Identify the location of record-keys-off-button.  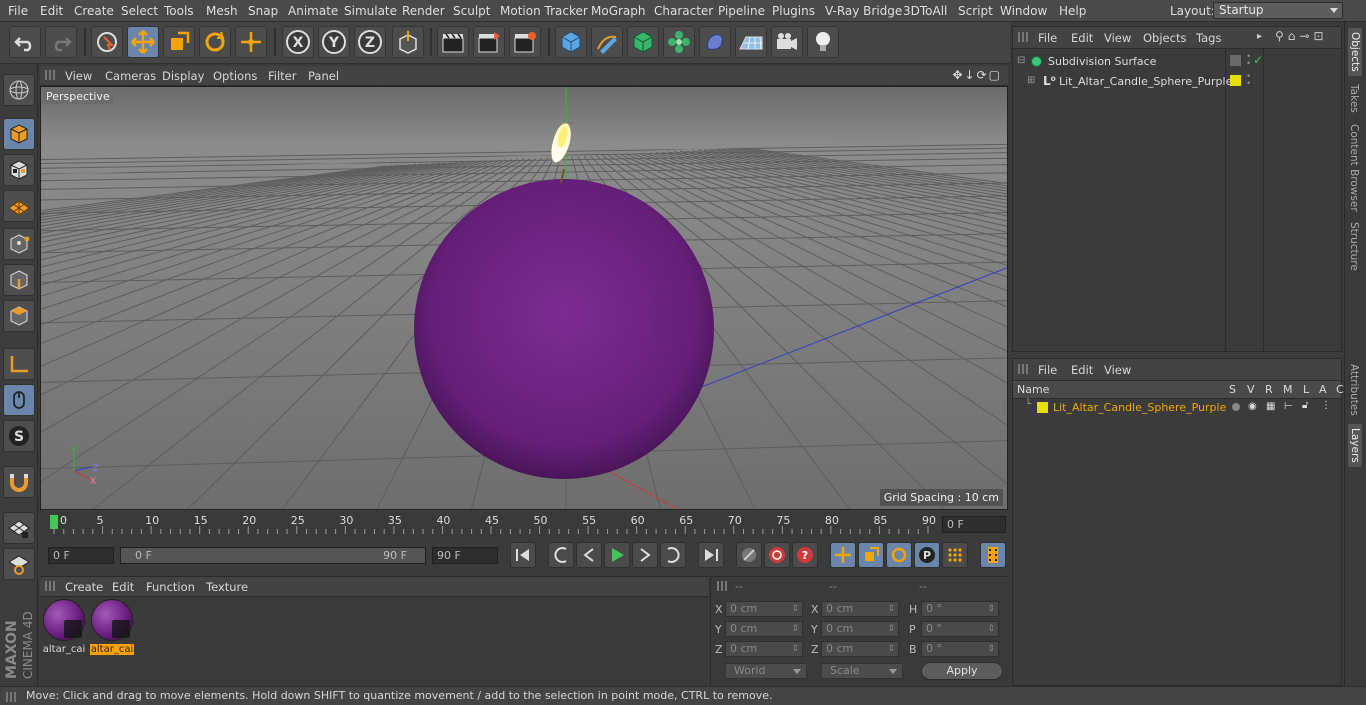
(749, 555).